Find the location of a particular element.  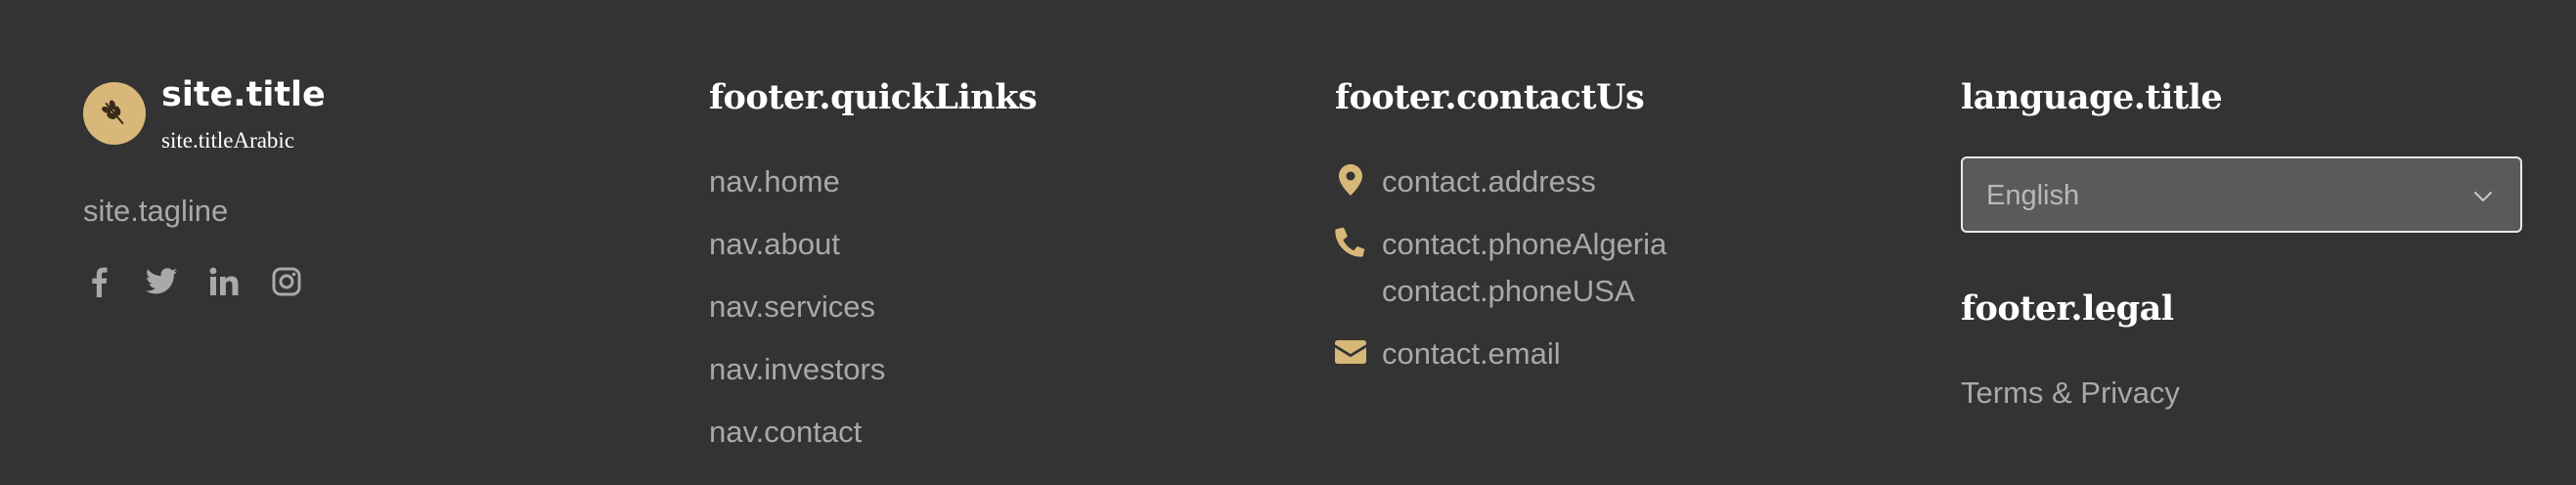

linkedin-icon is located at coordinates (224, 281).